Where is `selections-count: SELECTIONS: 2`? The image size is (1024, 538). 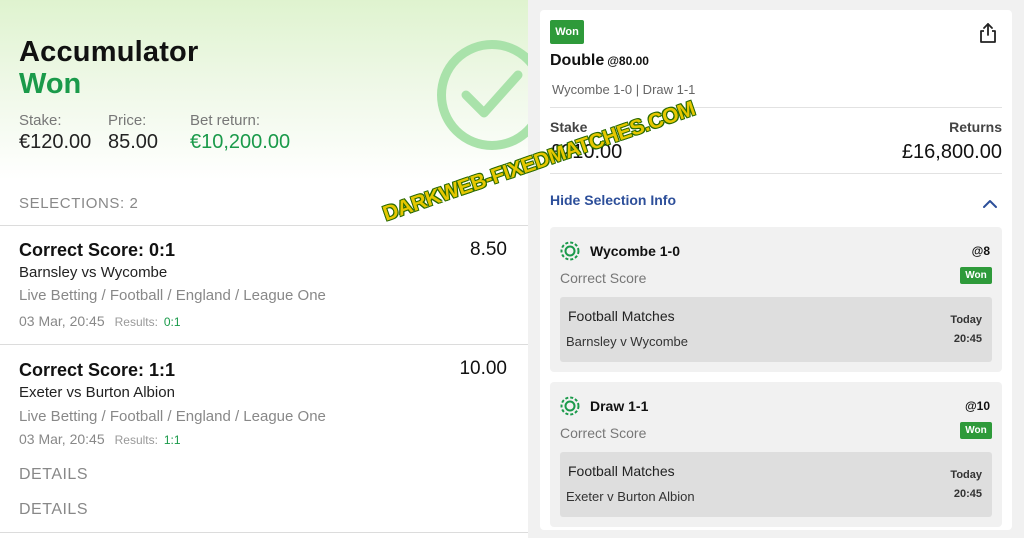 selections-count: SELECTIONS: 2 is located at coordinates (79, 203).